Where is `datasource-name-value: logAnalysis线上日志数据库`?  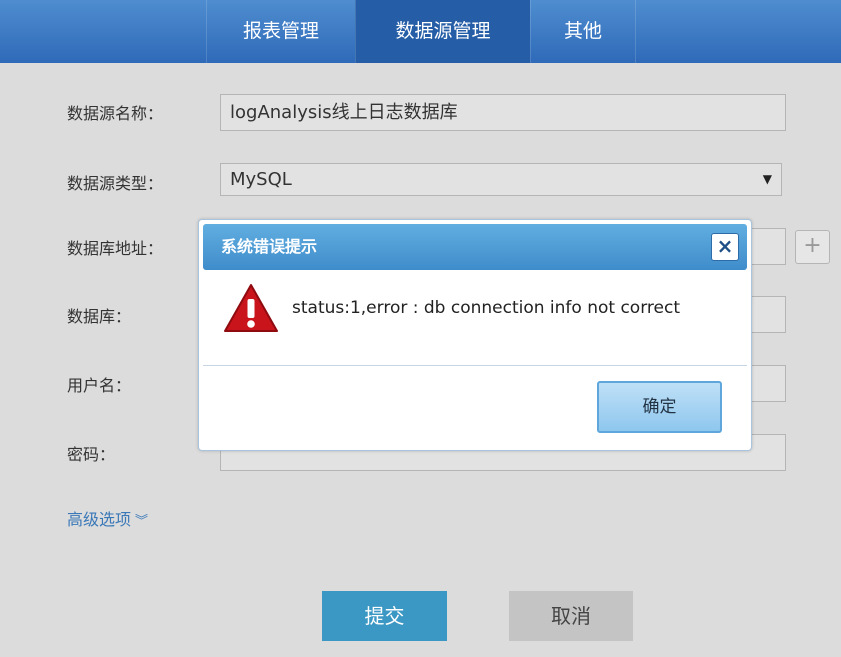 datasource-name-value: logAnalysis线上日志数据库 is located at coordinates (344, 112).